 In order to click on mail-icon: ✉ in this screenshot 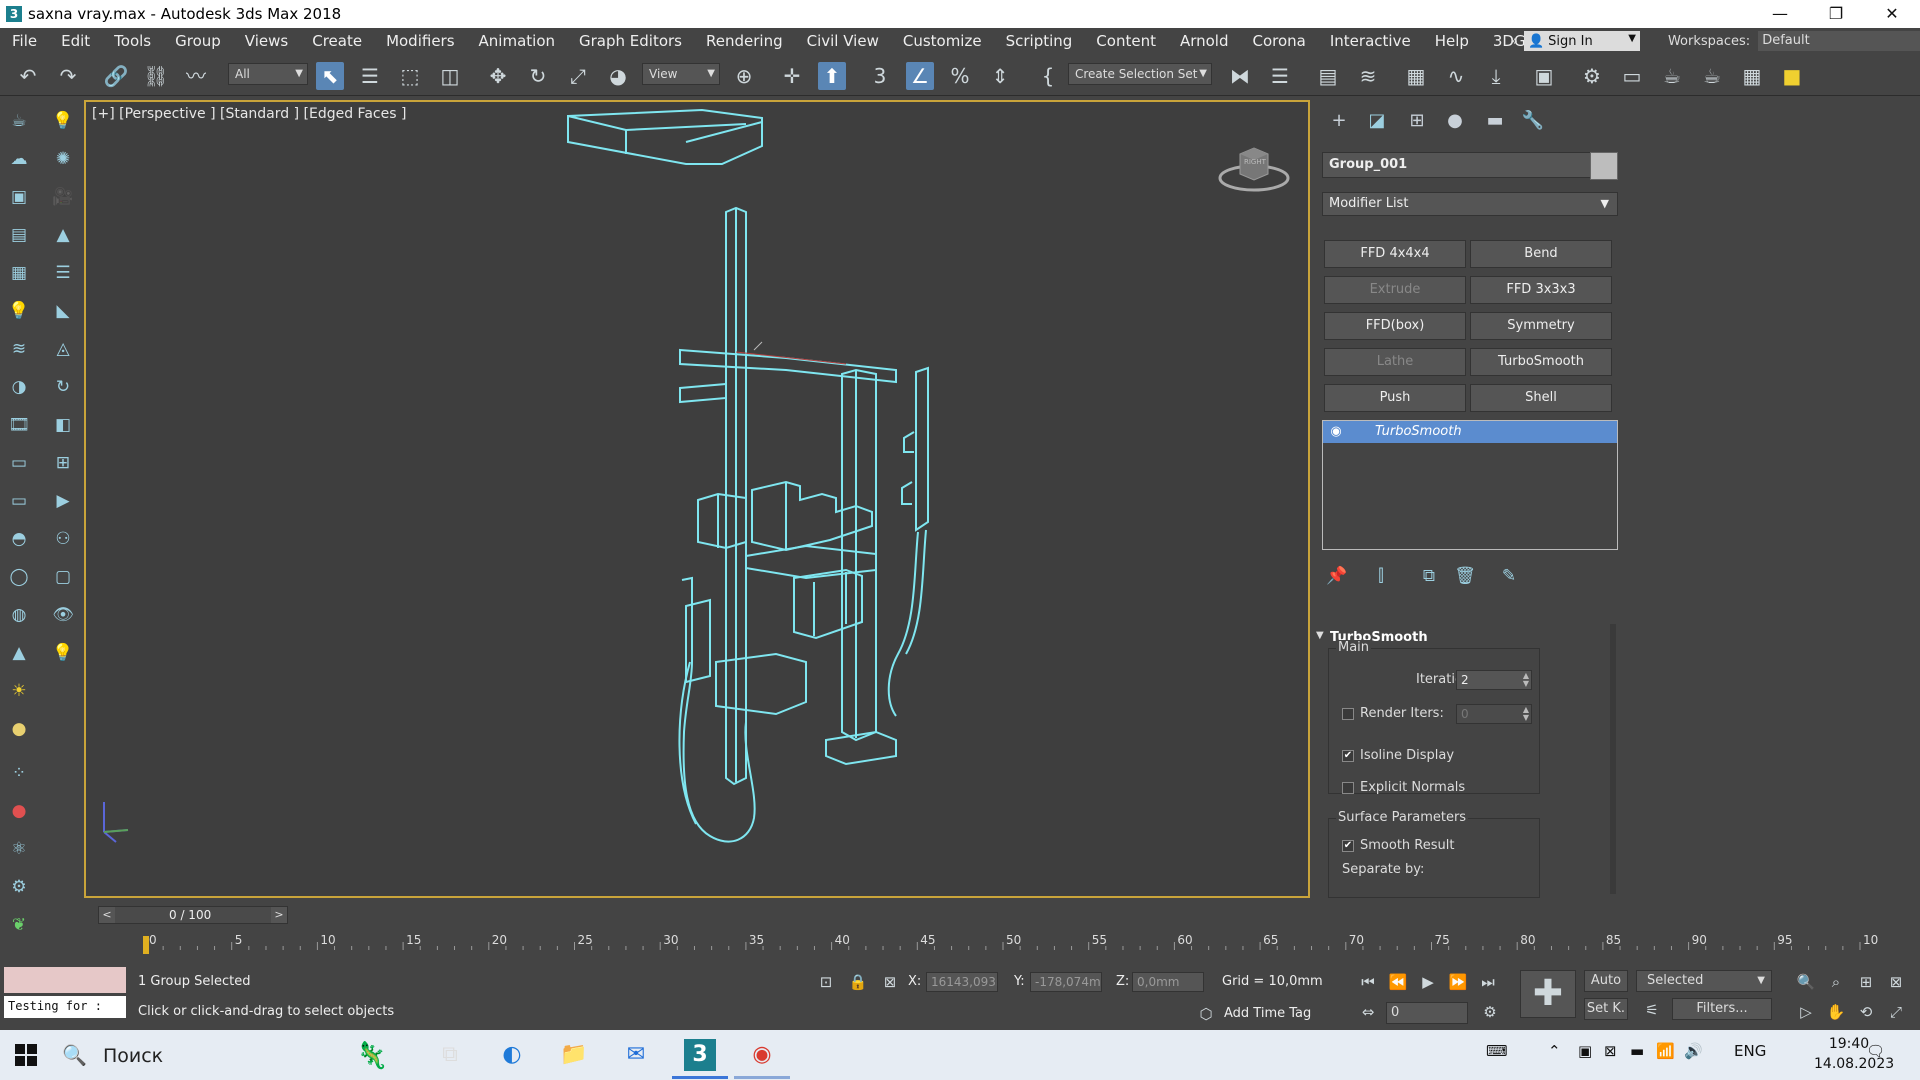, I will do `click(636, 1055)`.